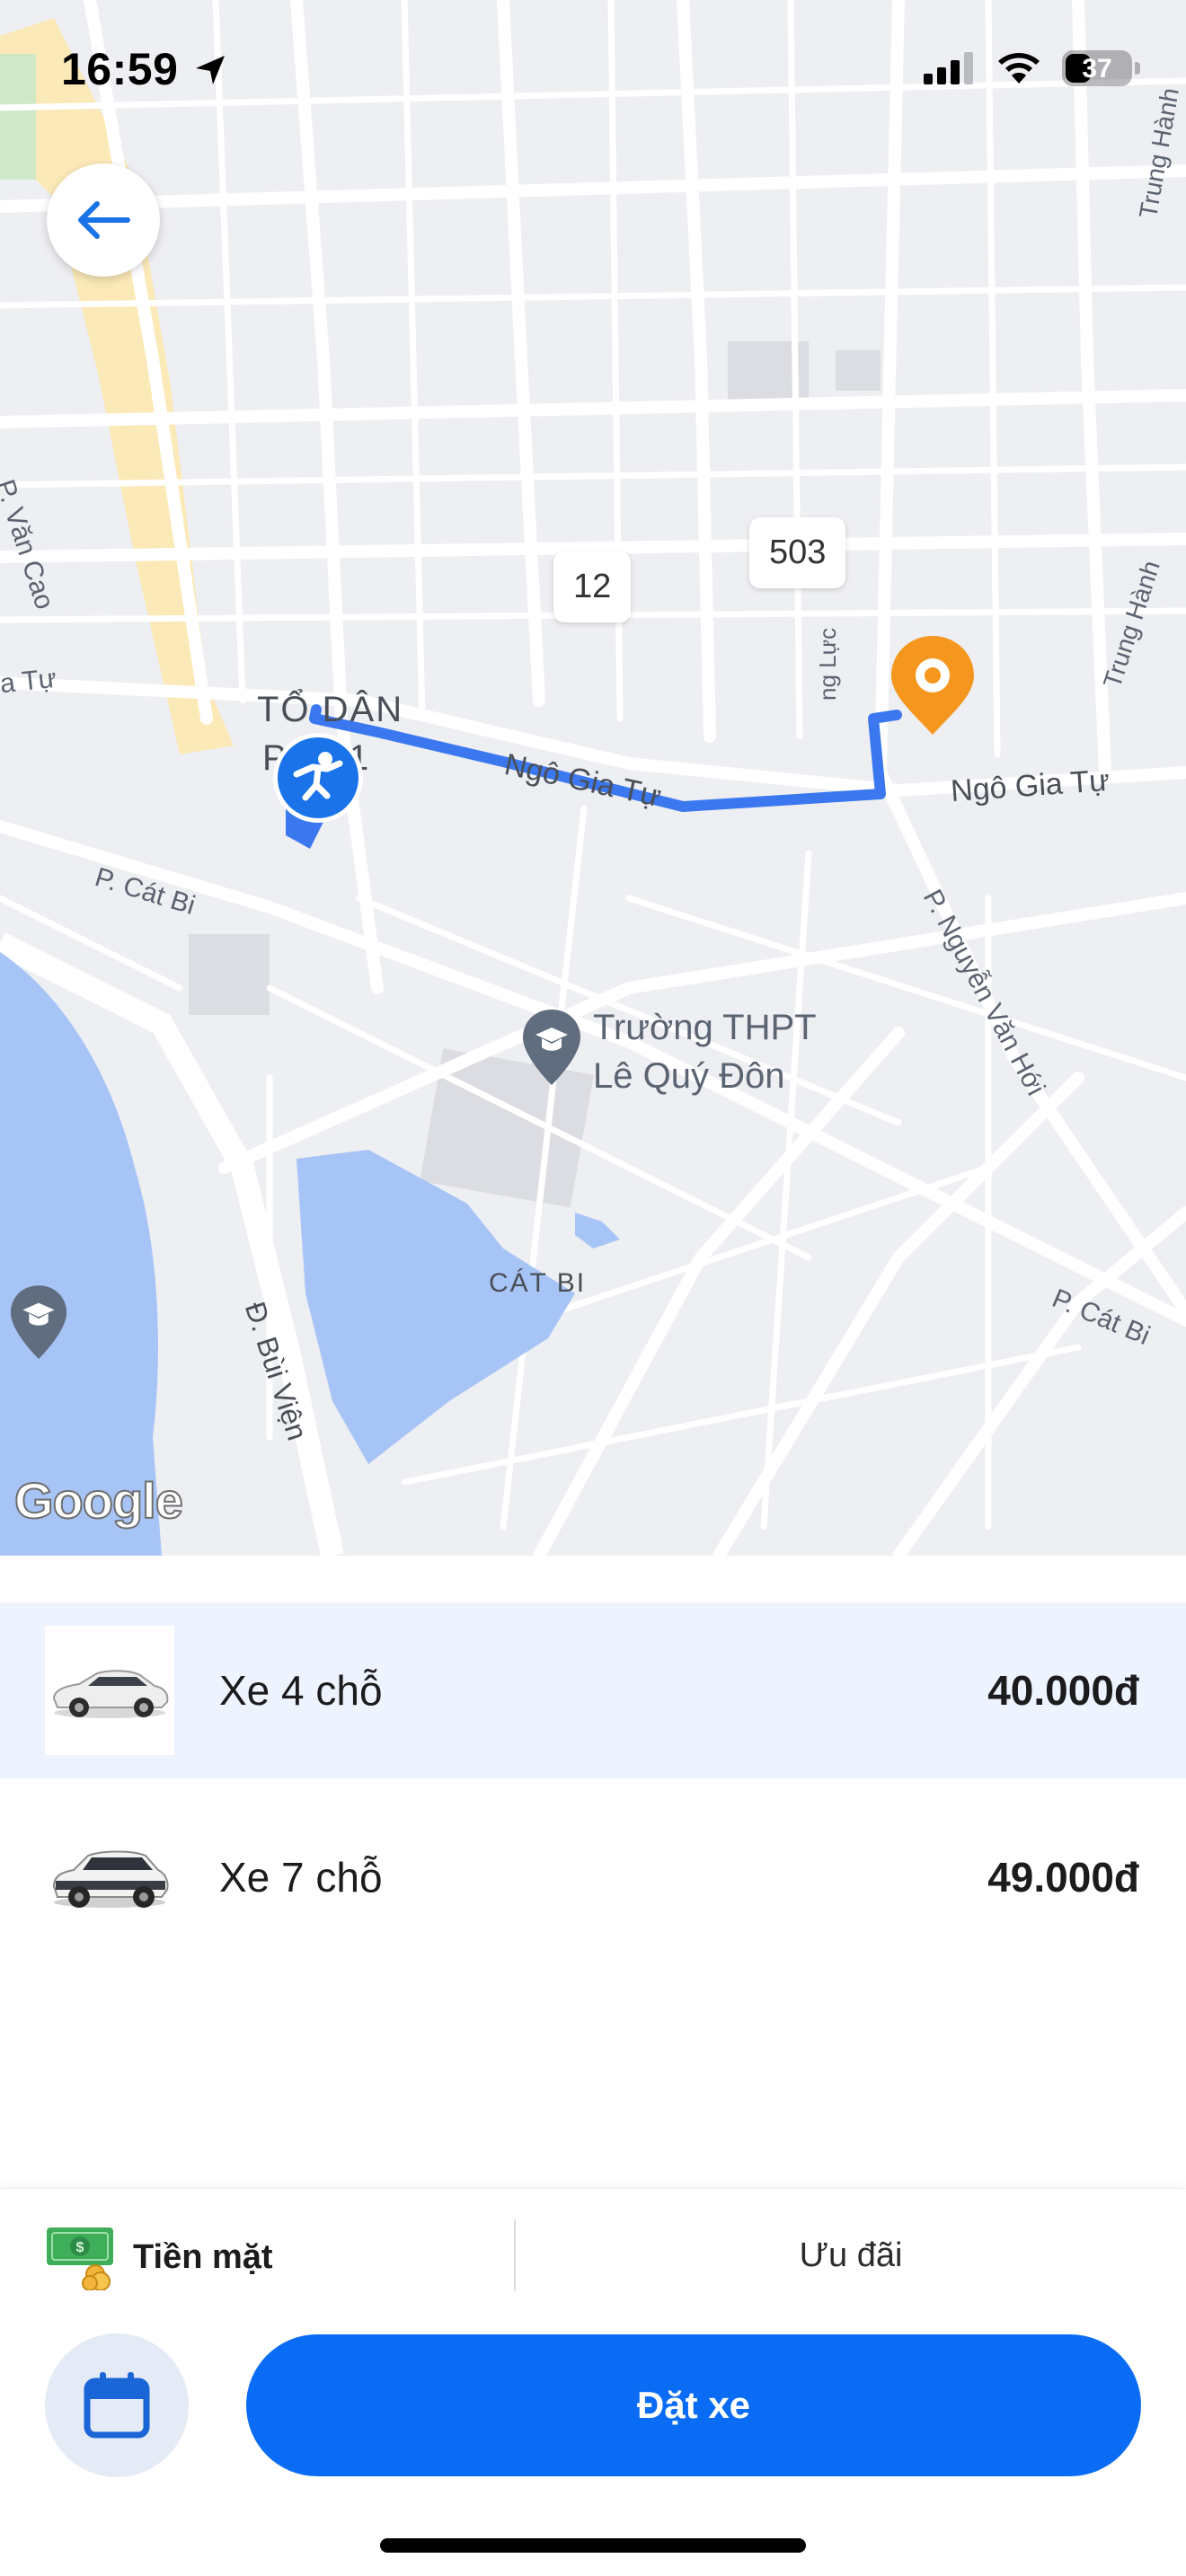 Image resolution: width=1186 pixels, height=2576 pixels. I want to click on sedan-car-icon, so click(110, 1694).